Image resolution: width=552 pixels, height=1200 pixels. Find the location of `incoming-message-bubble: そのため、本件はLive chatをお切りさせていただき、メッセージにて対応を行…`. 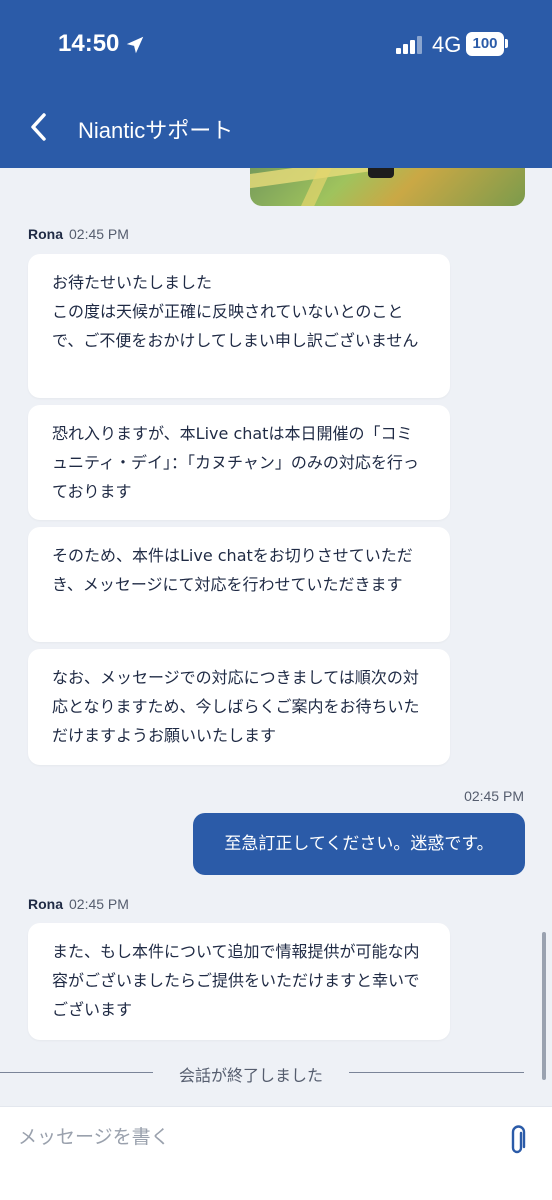

incoming-message-bubble: そのため、本件はLive chatをお切りさせていただき、メッセージにて対応を行… is located at coordinates (239, 584).